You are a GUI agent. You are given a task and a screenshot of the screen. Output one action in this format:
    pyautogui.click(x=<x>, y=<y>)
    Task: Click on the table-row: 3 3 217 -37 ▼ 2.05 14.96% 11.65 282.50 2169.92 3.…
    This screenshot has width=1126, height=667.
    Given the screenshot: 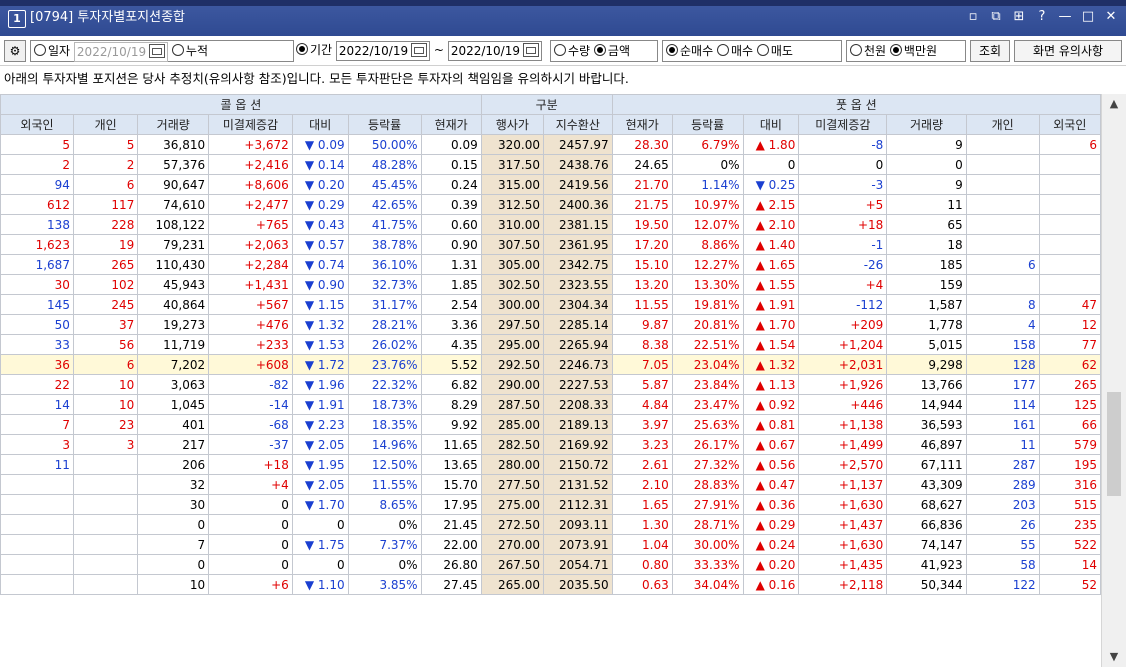 What is the action you would take?
    pyautogui.click(x=551, y=444)
    